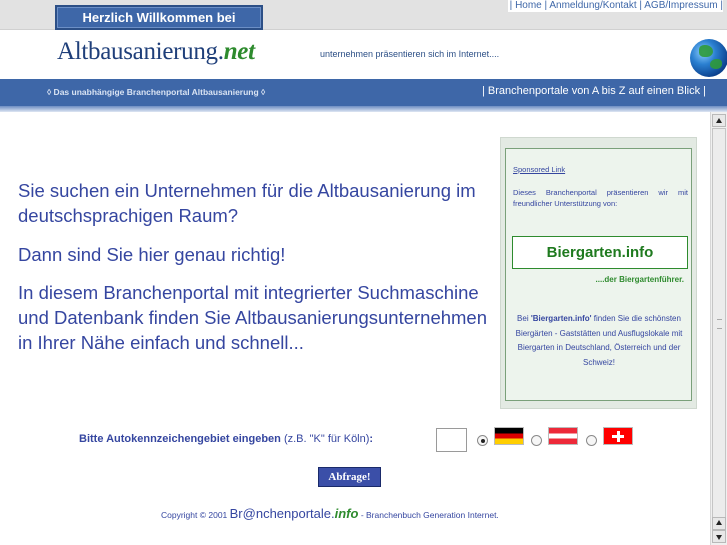 Image resolution: width=727 pixels, height=545 pixels. Describe the element at coordinates (719, 536) in the screenshot. I see `scroll-down-button` at that location.